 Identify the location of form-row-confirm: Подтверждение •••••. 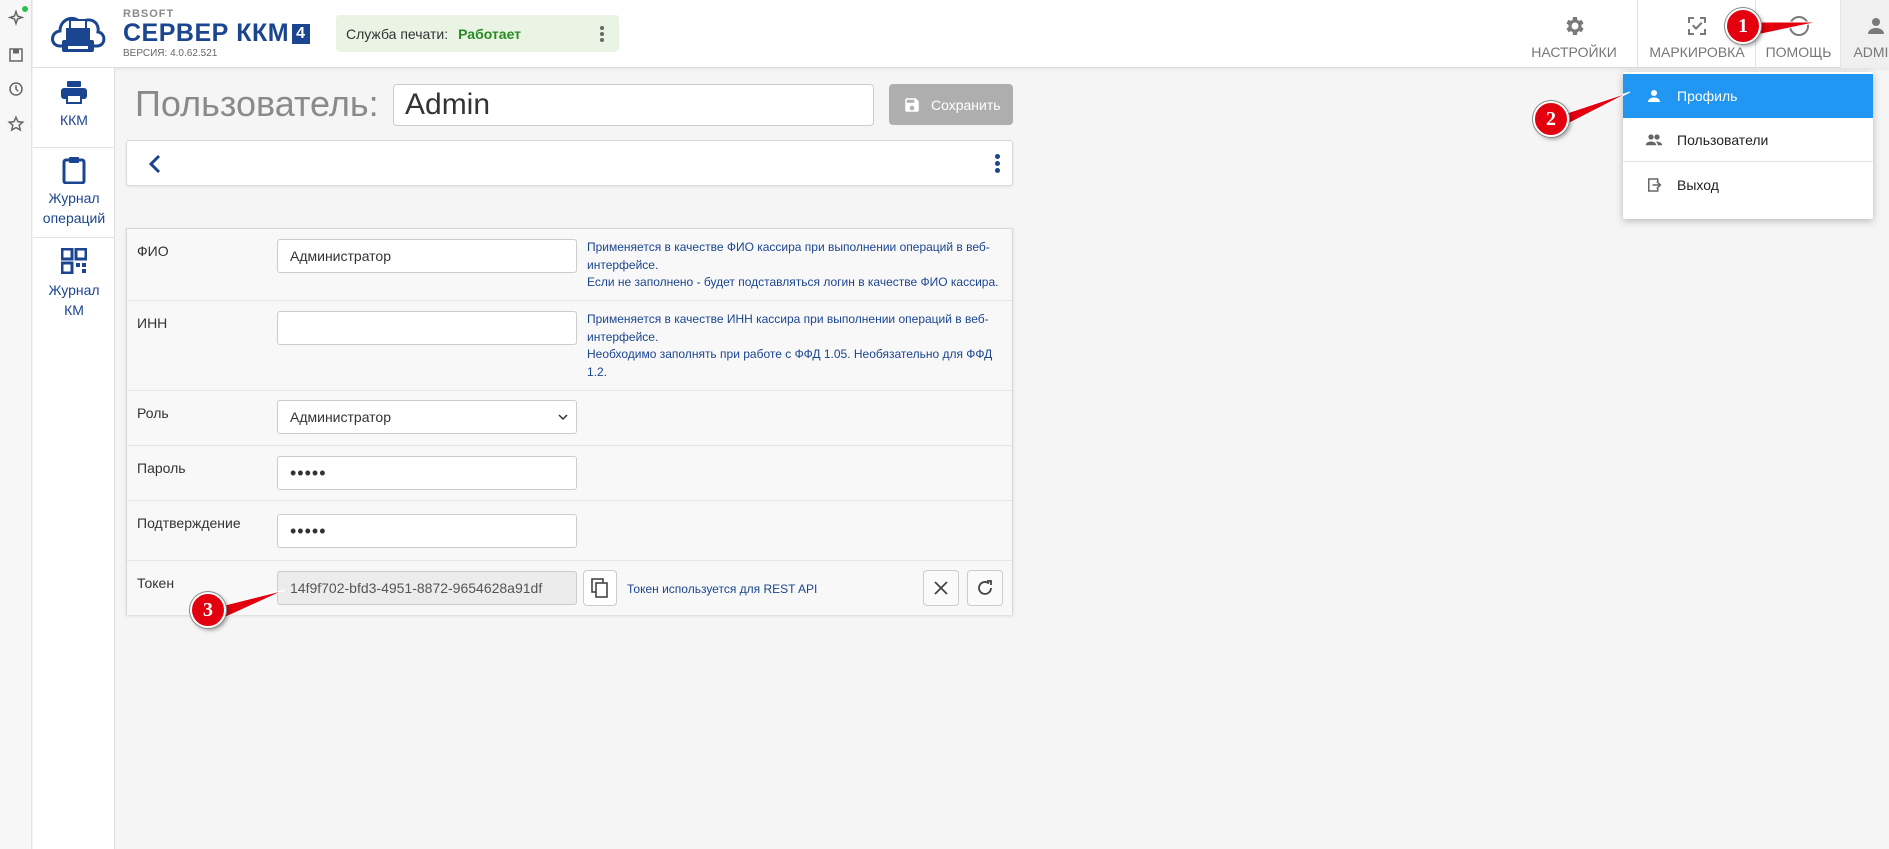
(569, 531).